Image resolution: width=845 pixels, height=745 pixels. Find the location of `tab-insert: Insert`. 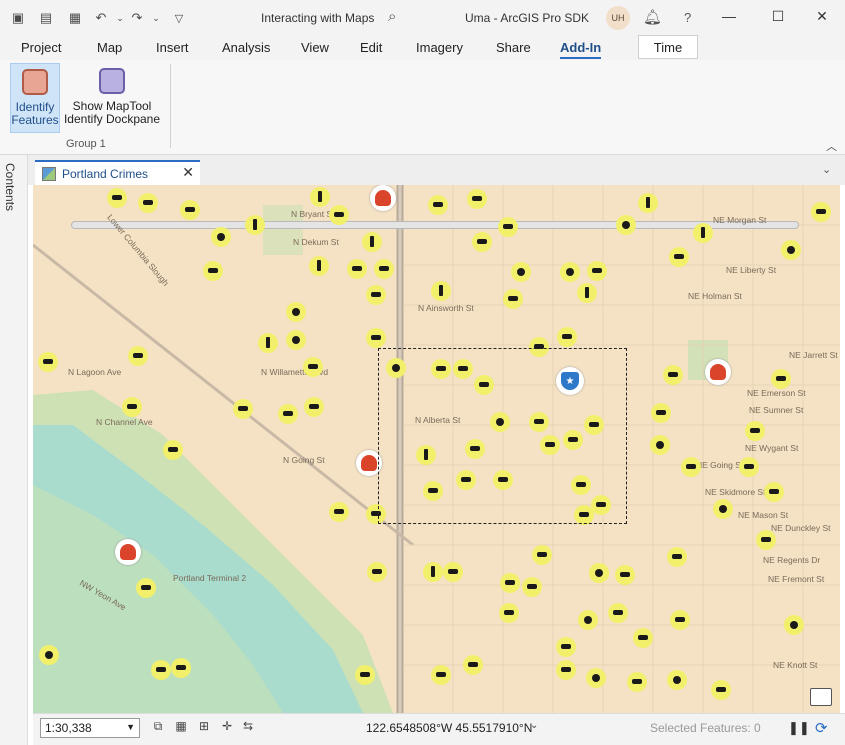

tab-insert: Insert is located at coordinates (172, 47).